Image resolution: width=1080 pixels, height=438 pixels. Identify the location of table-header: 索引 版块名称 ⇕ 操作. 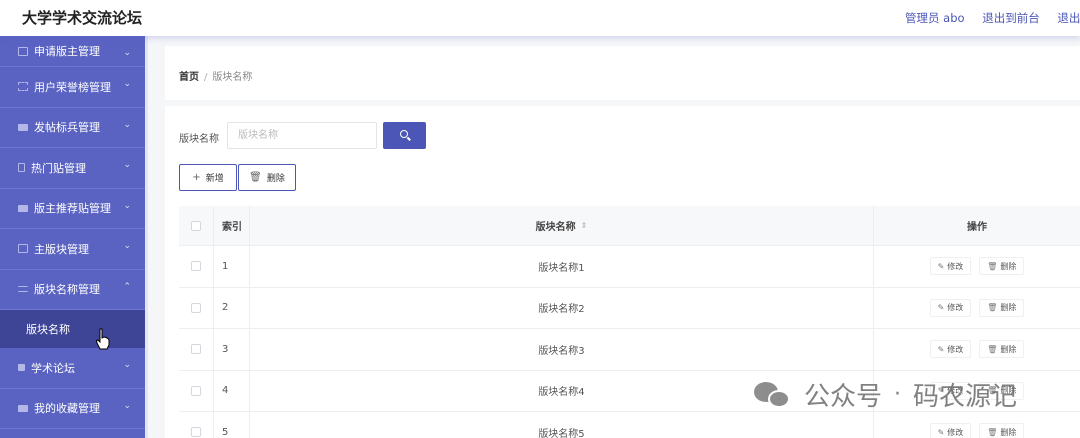
(629, 226).